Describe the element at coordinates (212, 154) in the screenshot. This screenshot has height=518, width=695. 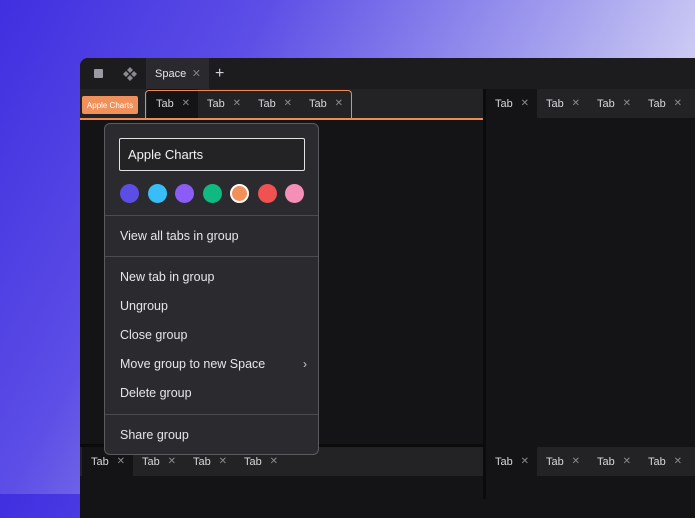
I see `group-name-input` at that location.